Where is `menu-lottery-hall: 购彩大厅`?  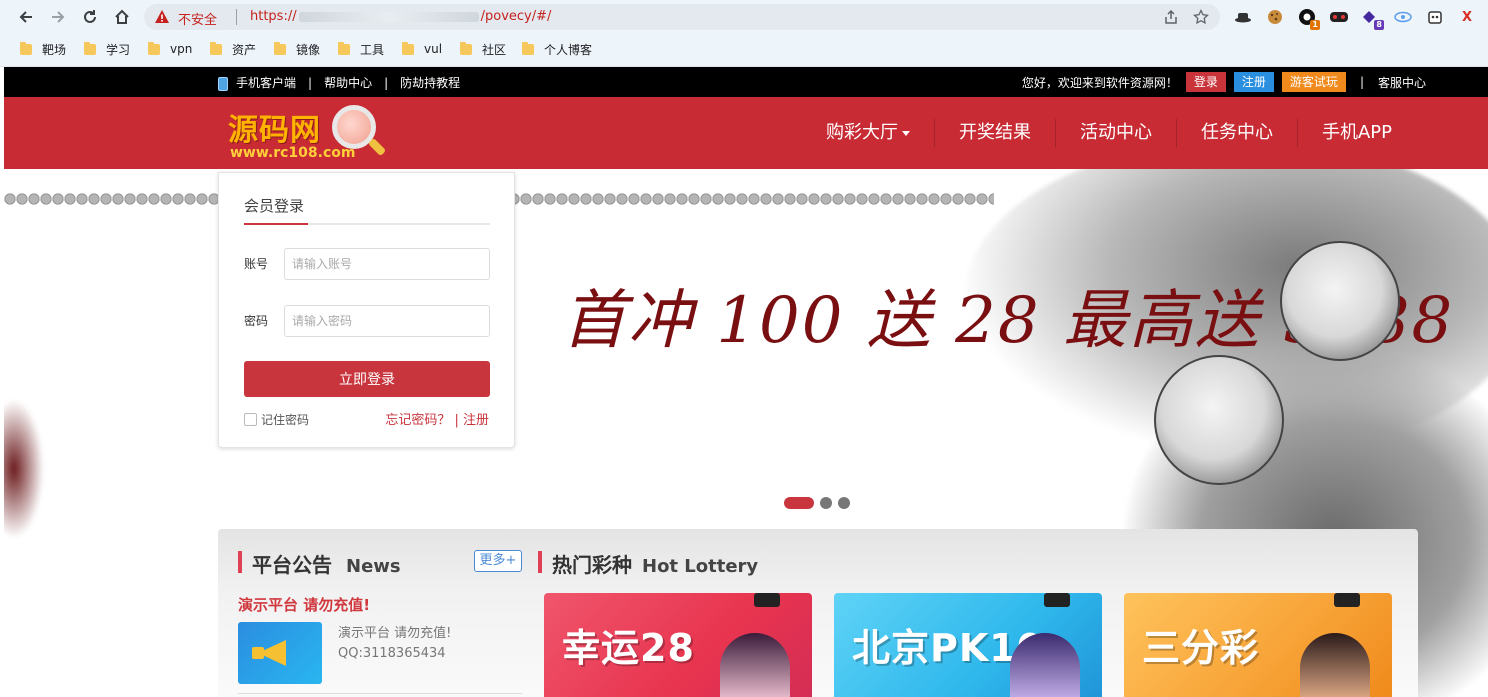 menu-lottery-hall: 购彩大厅 is located at coordinates (868, 133).